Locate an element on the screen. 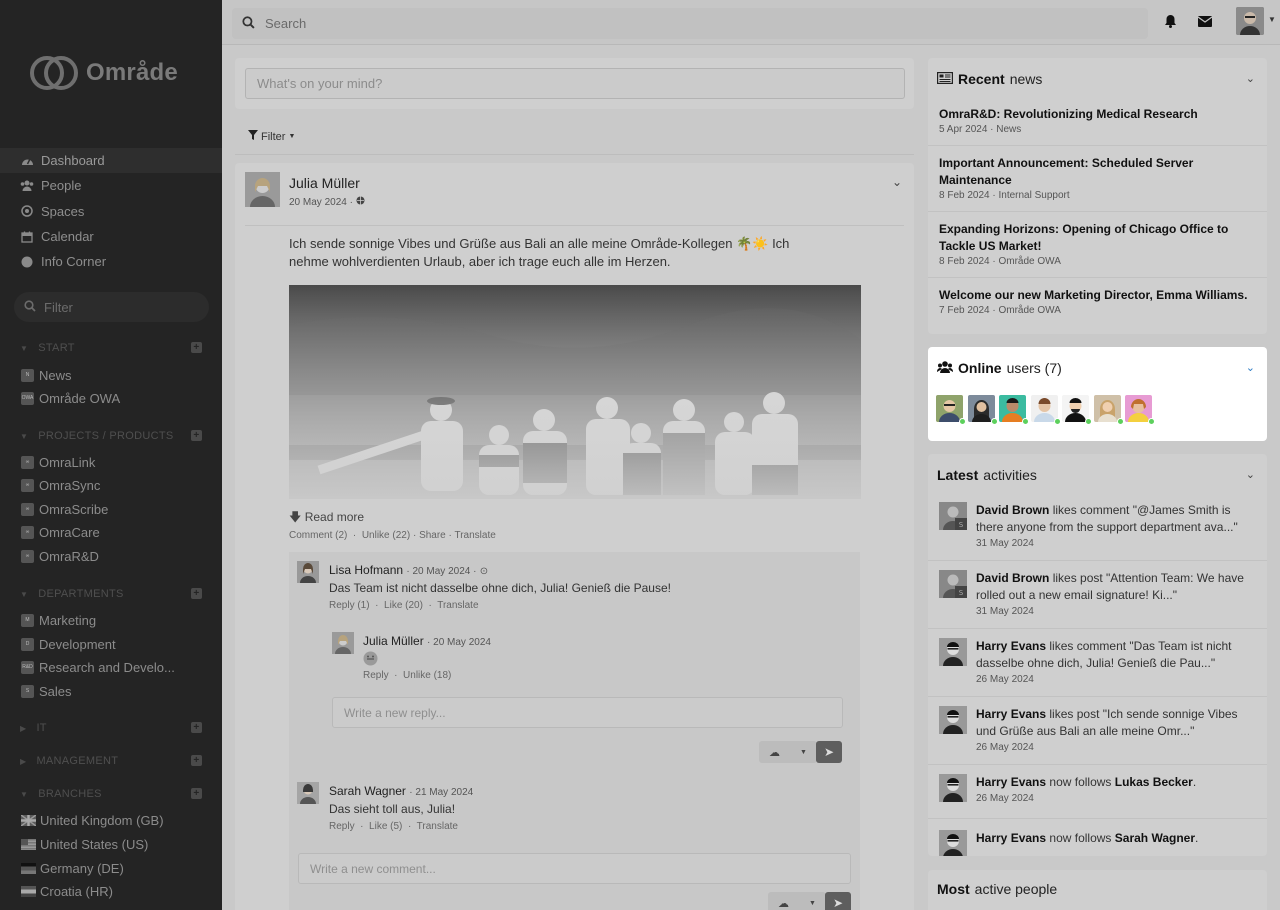  filter-button: Filter ▼ is located at coordinates (271, 136).